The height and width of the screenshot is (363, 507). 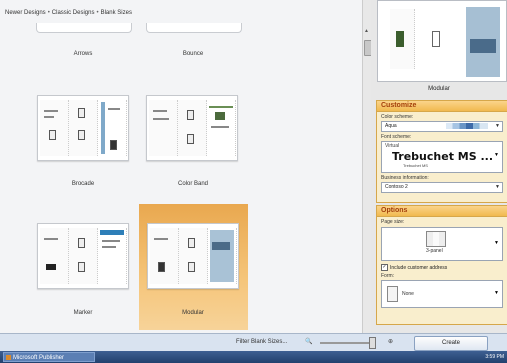 What do you see at coordinates (442, 106) in the screenshot?
I see `customize-header: Customize` at bounding box center [442, 106].